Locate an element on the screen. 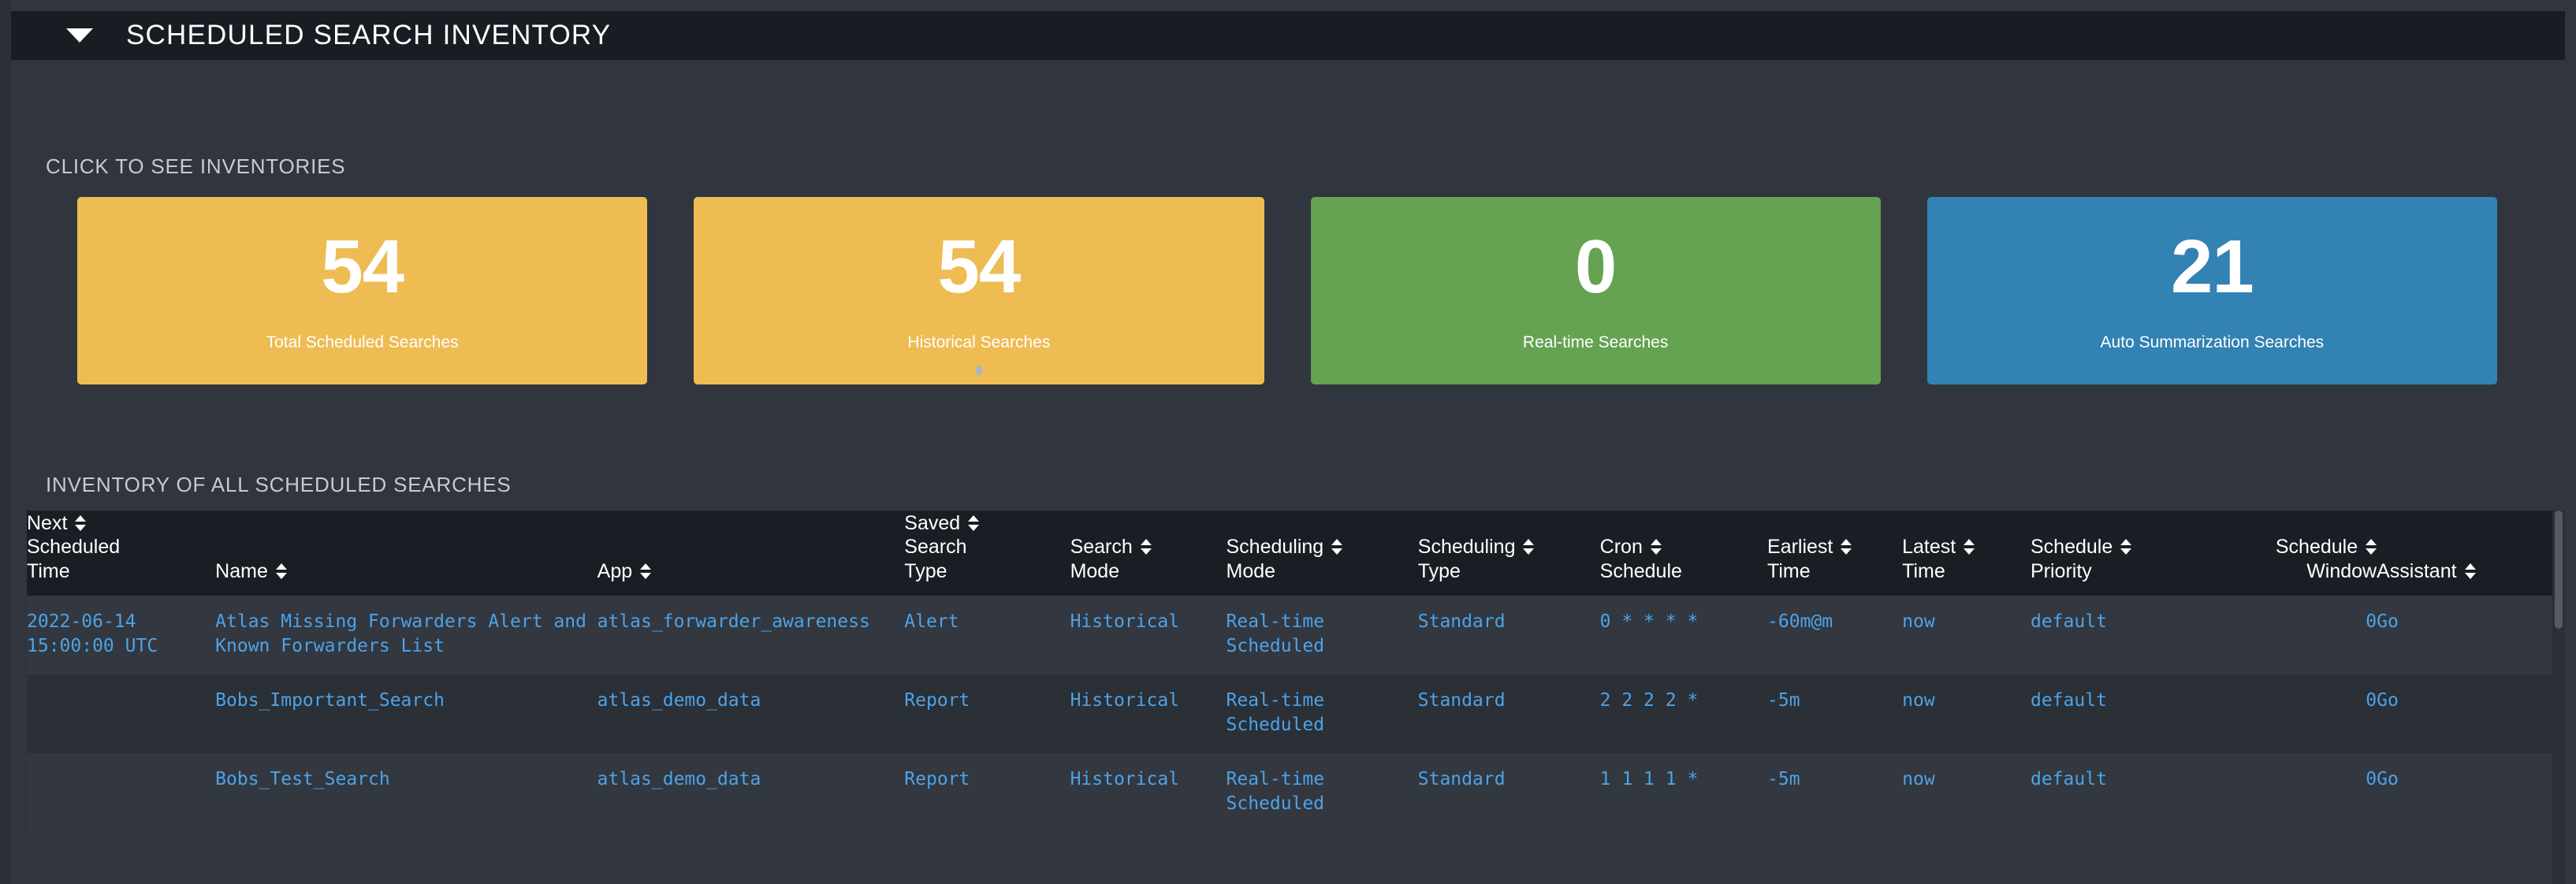 This screenshot has width=2576, height=884. column-header-line: Time is located at coordinates (1789, 570).